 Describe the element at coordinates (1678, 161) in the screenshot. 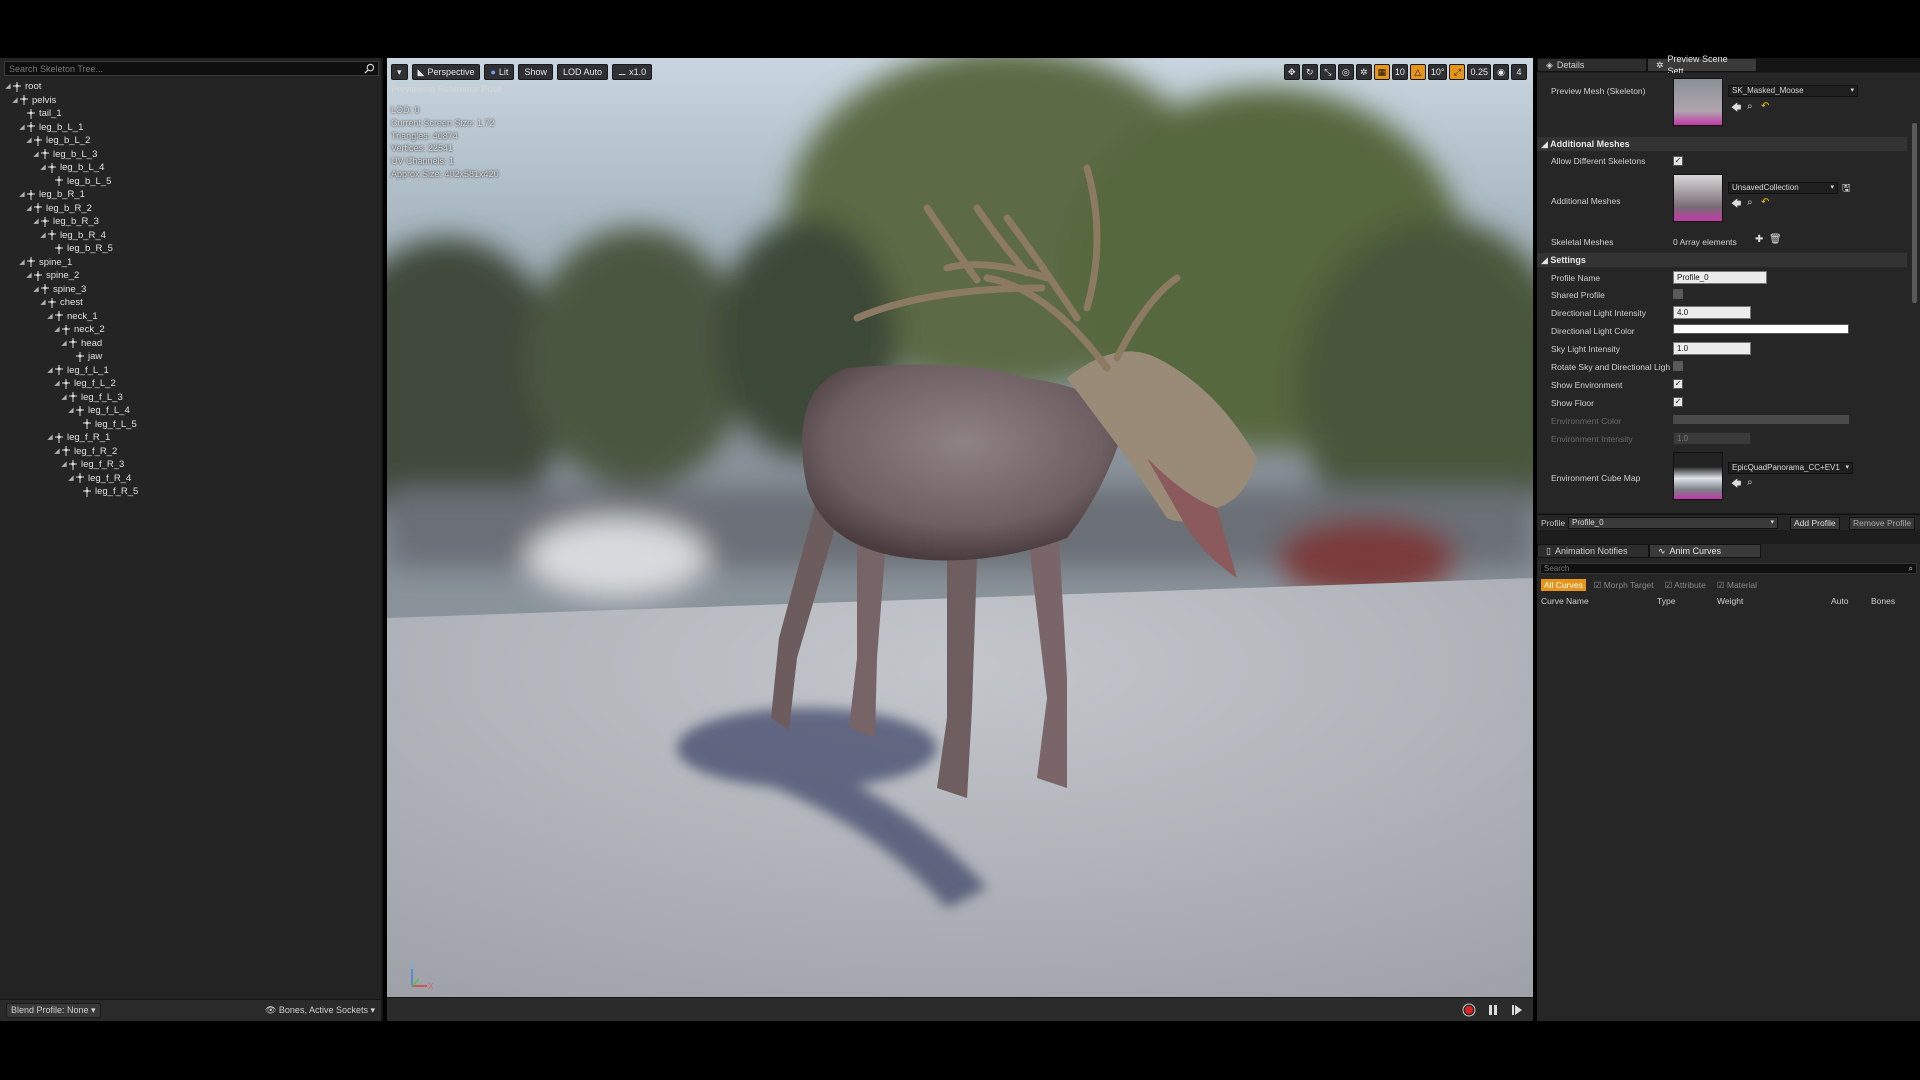

I see `allow-diff-skeletons-checkbox: ✓` at that location.